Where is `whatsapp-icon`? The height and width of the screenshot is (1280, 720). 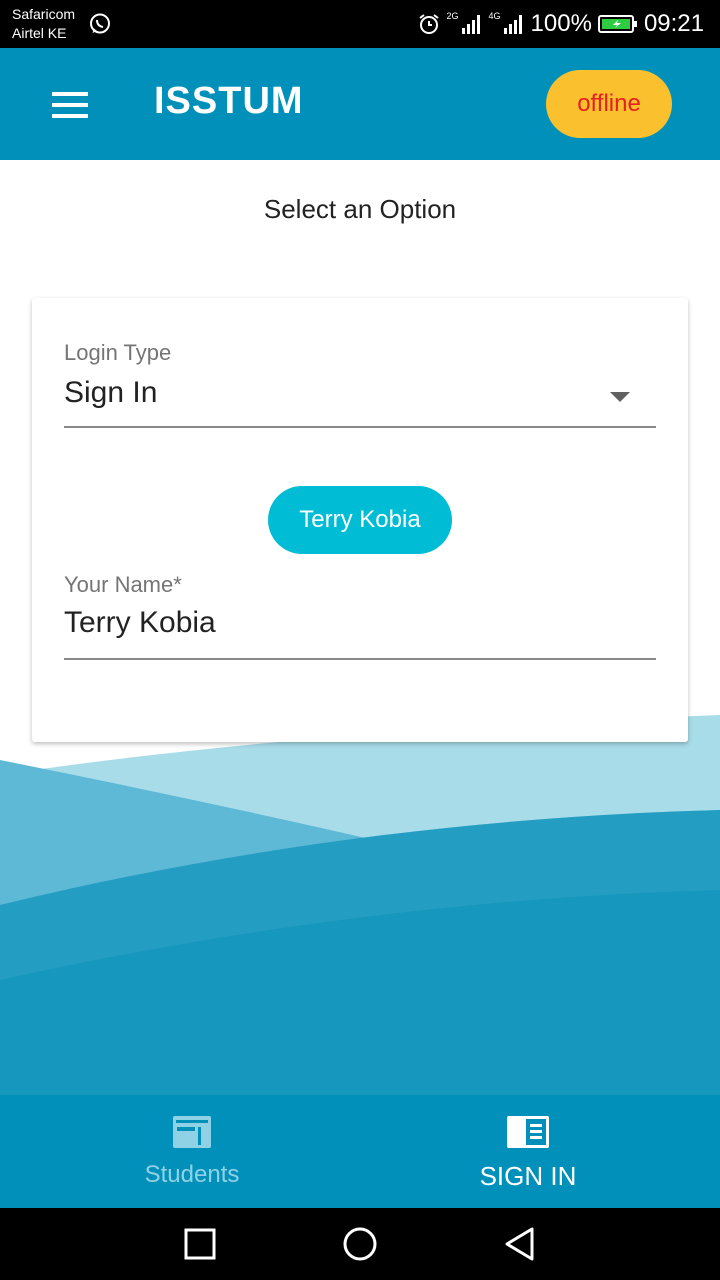 whatsapp-icon is located at coordinates (100, 23).